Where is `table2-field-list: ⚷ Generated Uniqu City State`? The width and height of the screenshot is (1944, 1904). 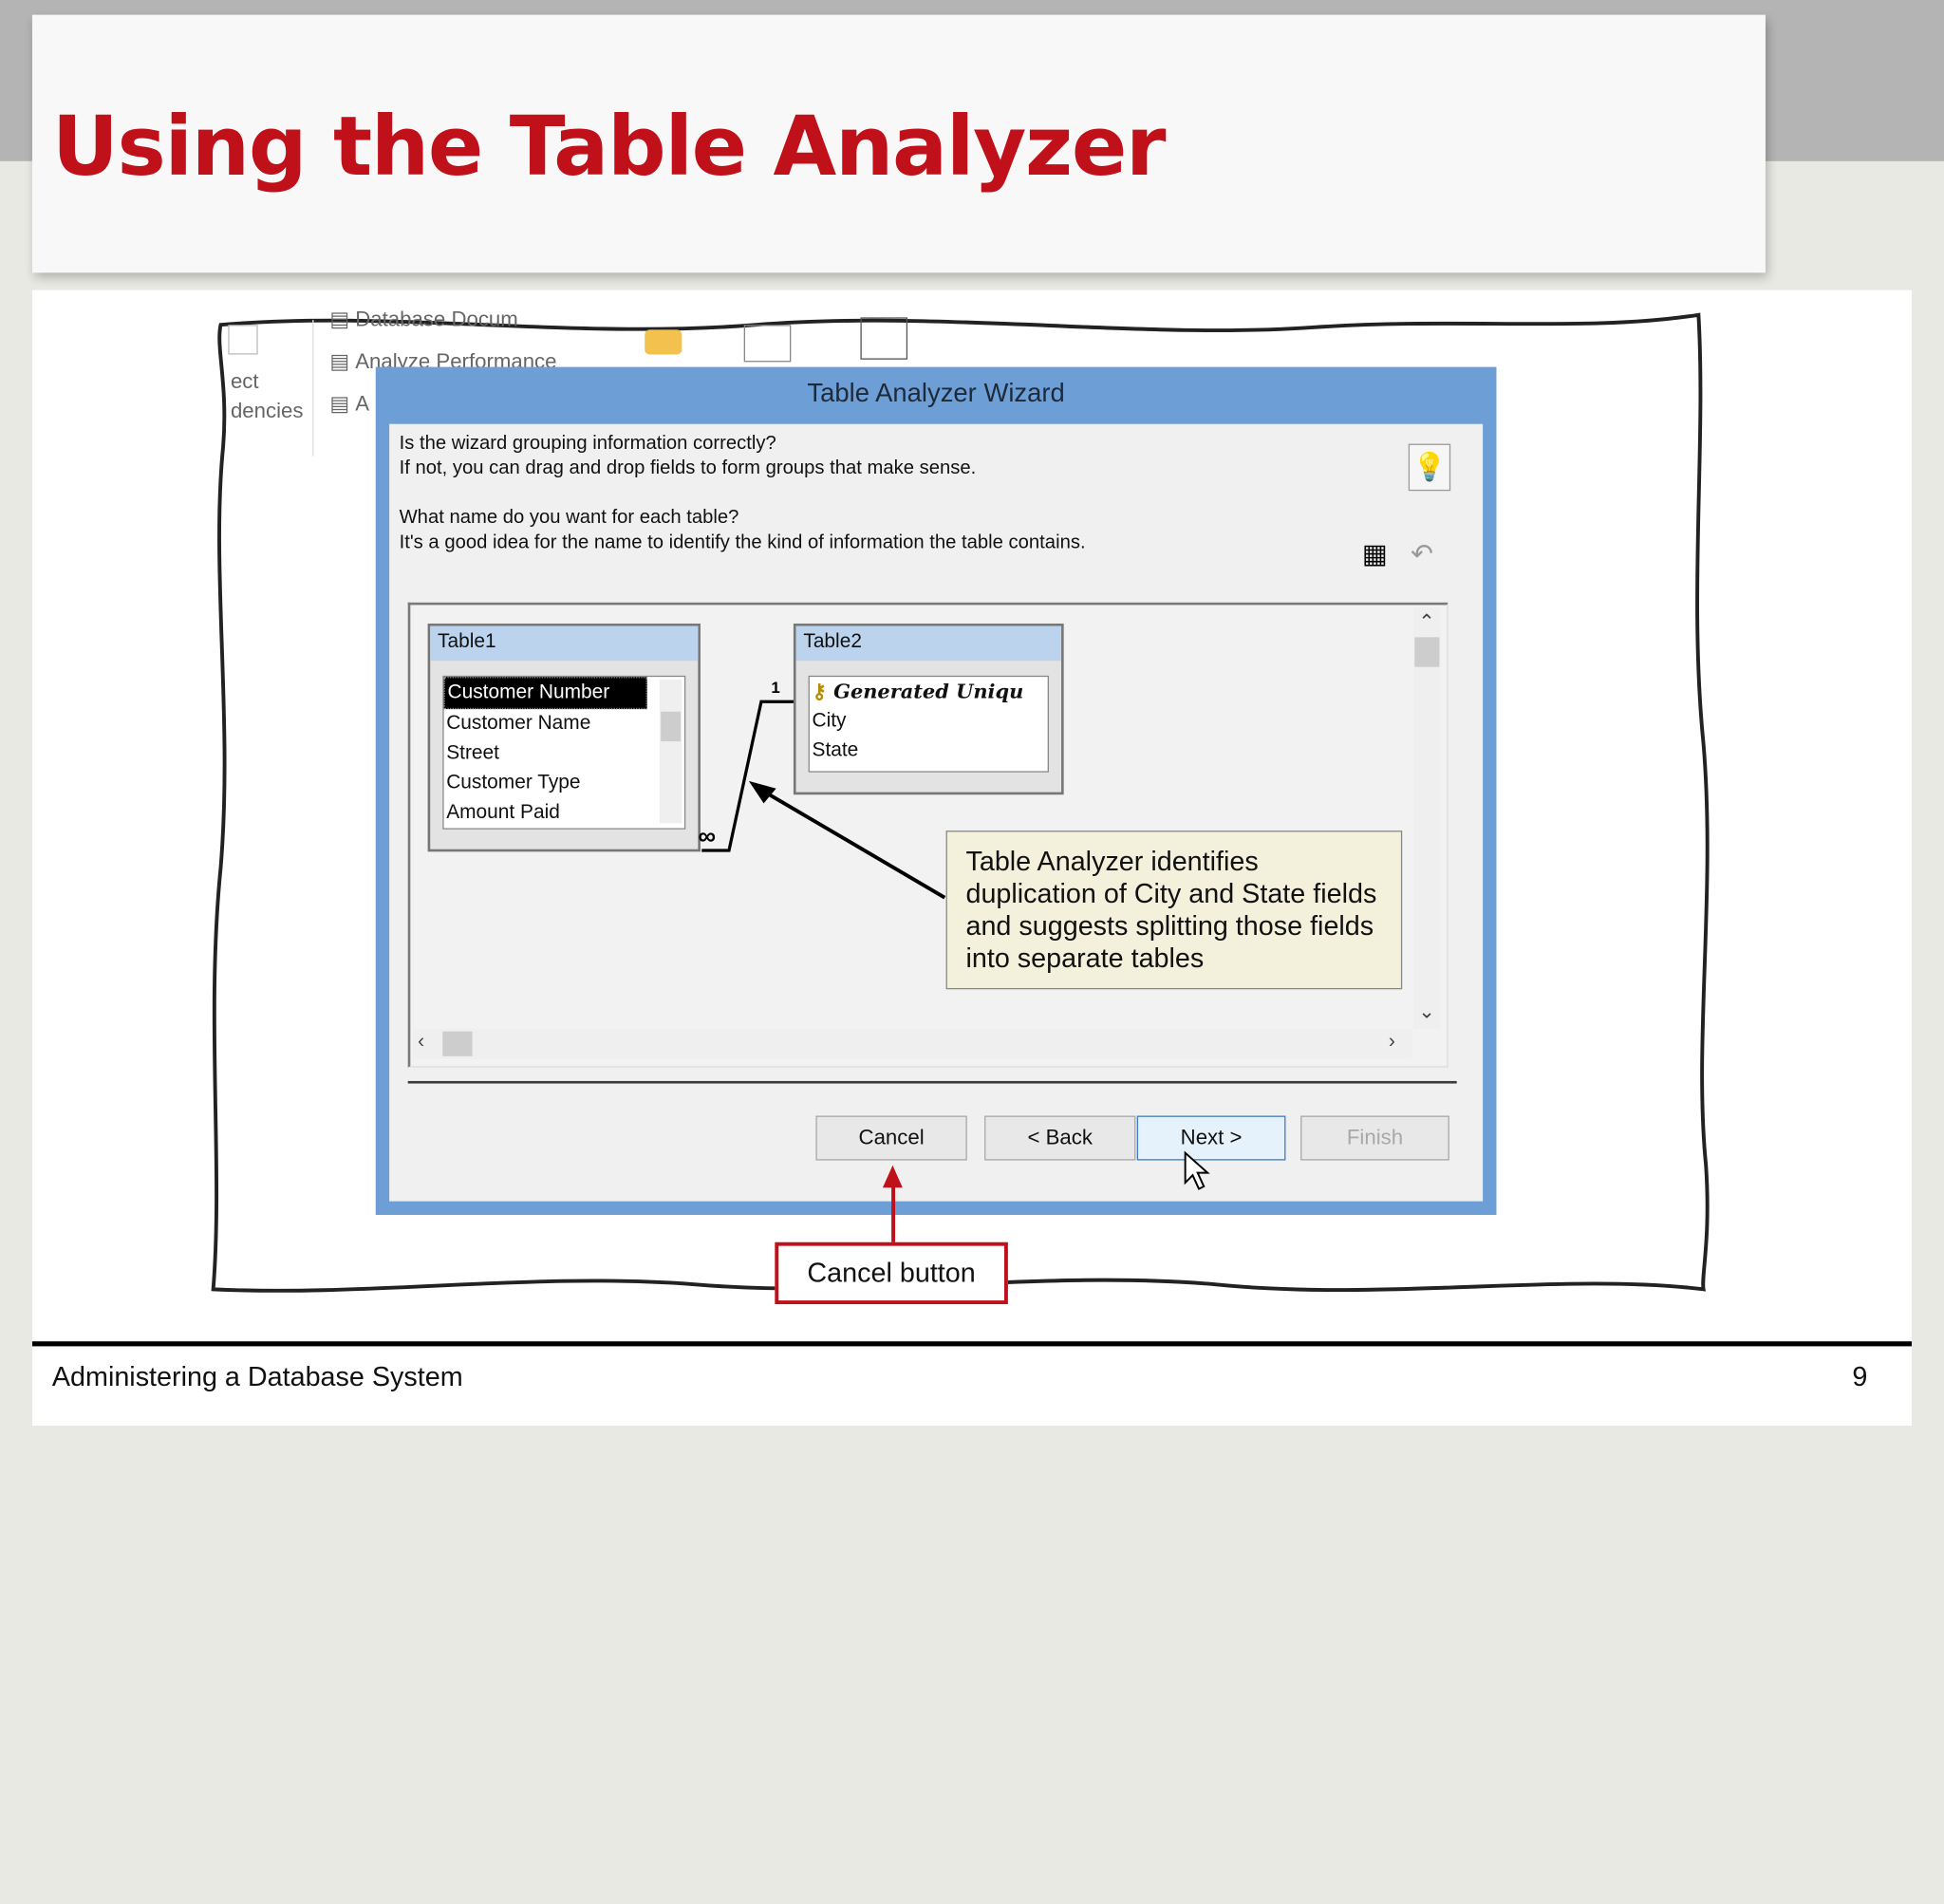
table2-field-list: ⚷ Generated Uniqu City State is located at coordinates (929, 724).